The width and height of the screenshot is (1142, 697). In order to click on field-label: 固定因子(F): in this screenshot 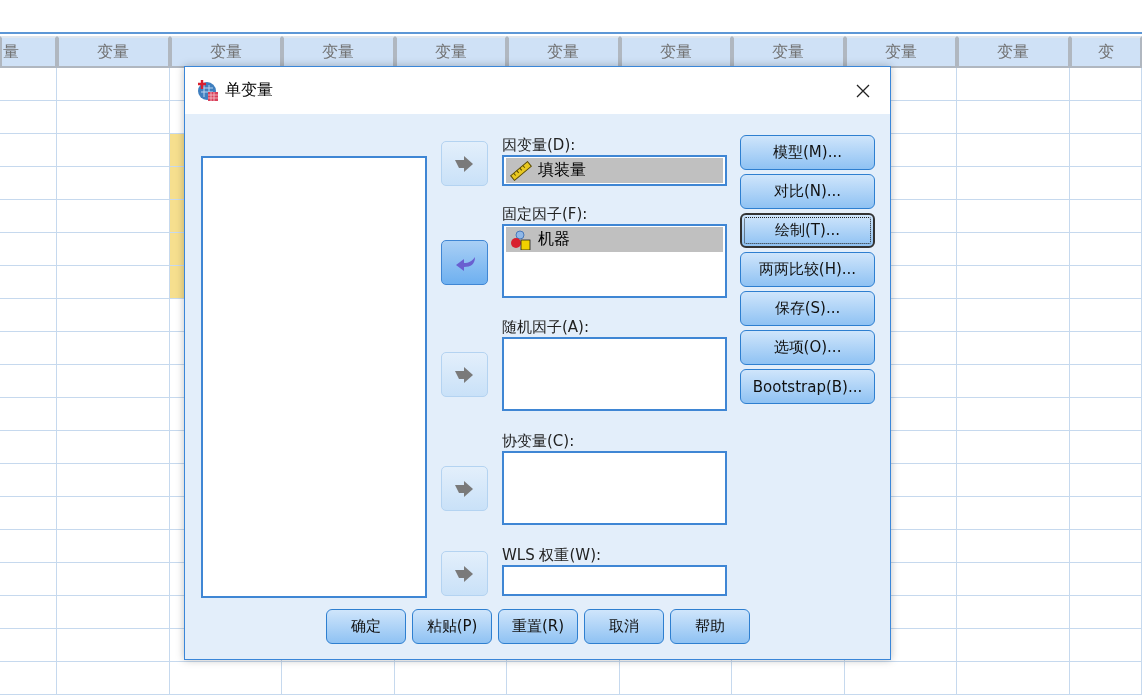, I will do `click(545, 214)`.